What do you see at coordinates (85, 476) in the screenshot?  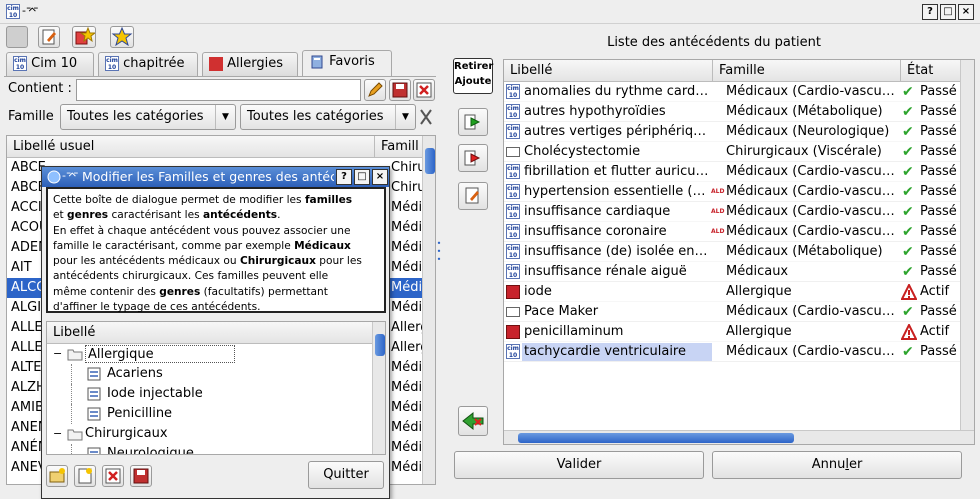 I see `new-genre-button` at bounding box center [85, 476].